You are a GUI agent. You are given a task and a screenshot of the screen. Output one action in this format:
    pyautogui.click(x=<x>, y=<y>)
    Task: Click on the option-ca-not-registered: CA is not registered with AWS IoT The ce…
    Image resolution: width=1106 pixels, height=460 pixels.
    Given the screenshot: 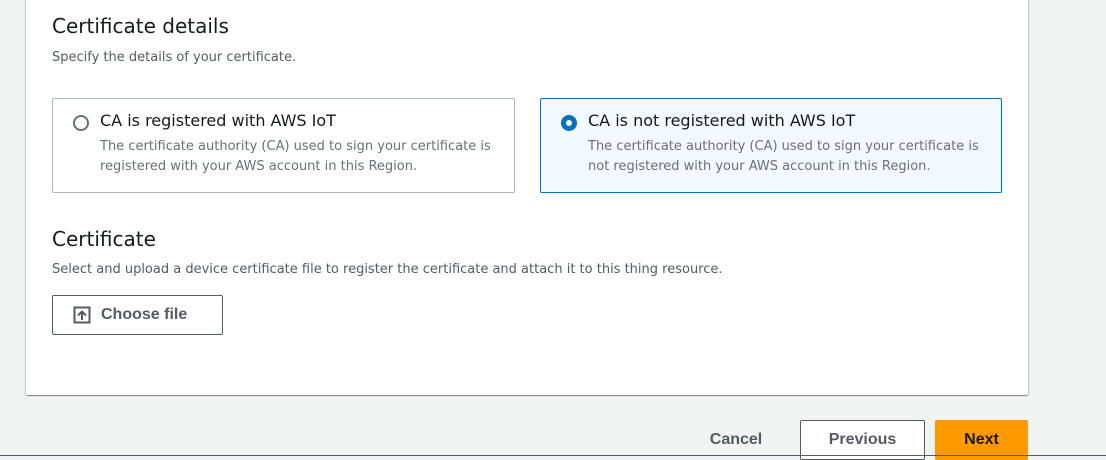 What is the action you would take?
    pyautogui.click(x=771, y=145)
    